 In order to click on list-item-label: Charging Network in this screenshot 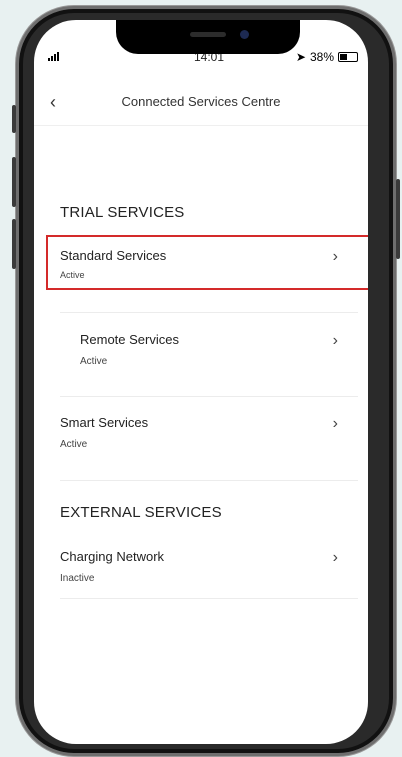, I will do `click(112, 556)`.